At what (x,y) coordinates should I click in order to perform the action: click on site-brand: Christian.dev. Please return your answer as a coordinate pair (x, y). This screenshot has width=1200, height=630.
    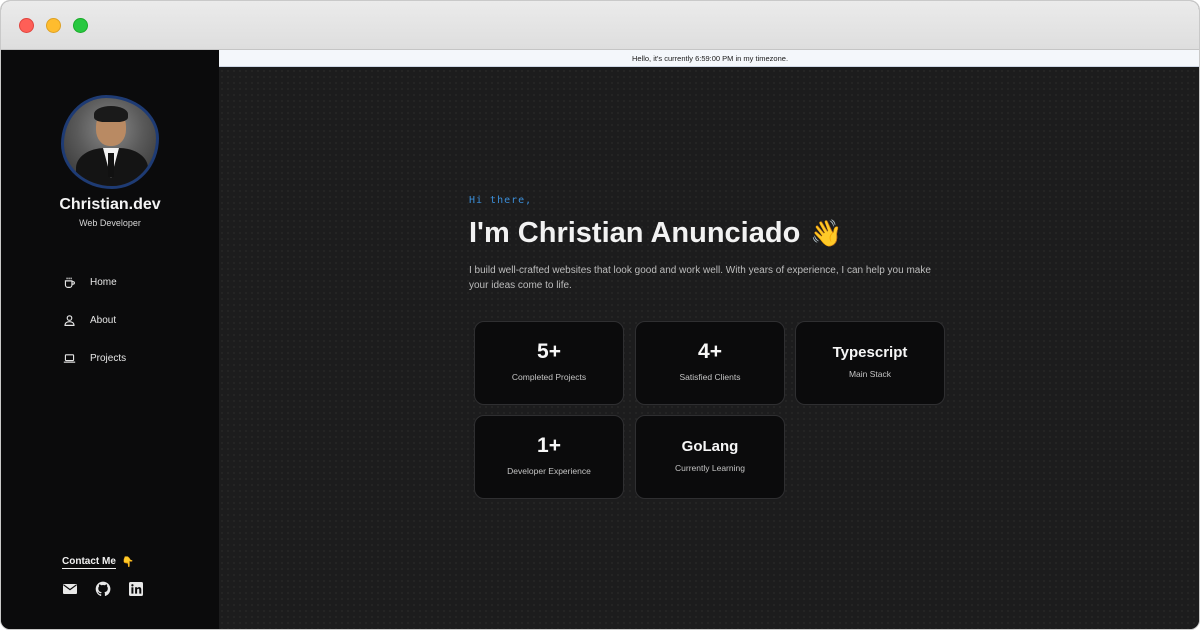
    Looking at the image, I should click on (110, 205).